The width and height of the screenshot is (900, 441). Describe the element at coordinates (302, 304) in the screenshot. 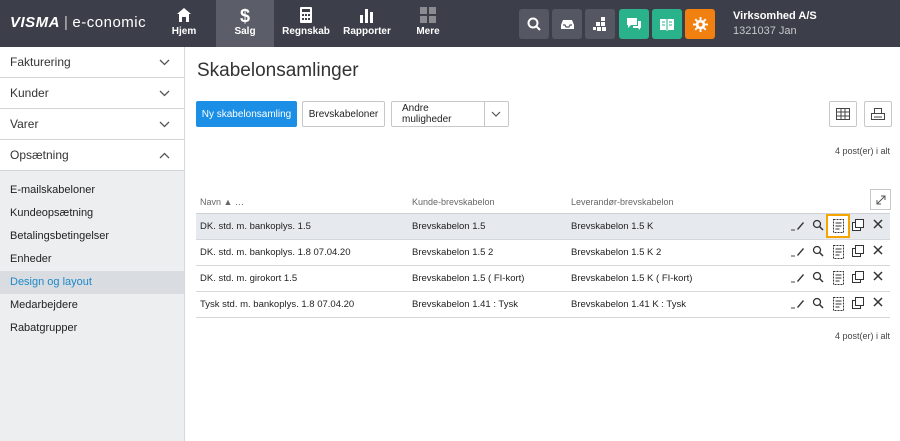

I see `cell-name: Tysk std. m. bankoplys. 1.8 07.04.20` at that location.